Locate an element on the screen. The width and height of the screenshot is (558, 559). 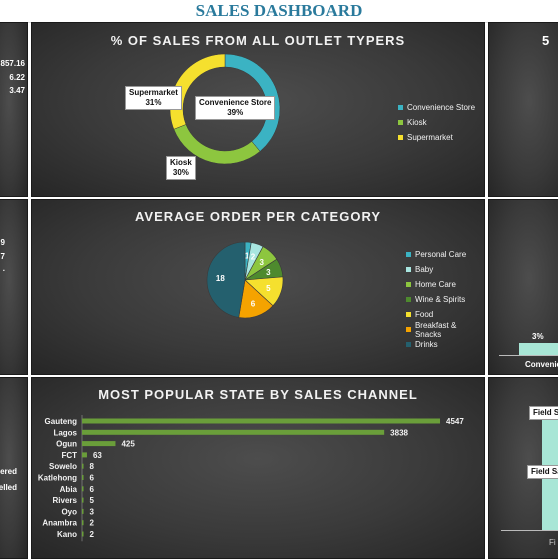
bar-category-label: Oyo is located at coordinates (69, 511).